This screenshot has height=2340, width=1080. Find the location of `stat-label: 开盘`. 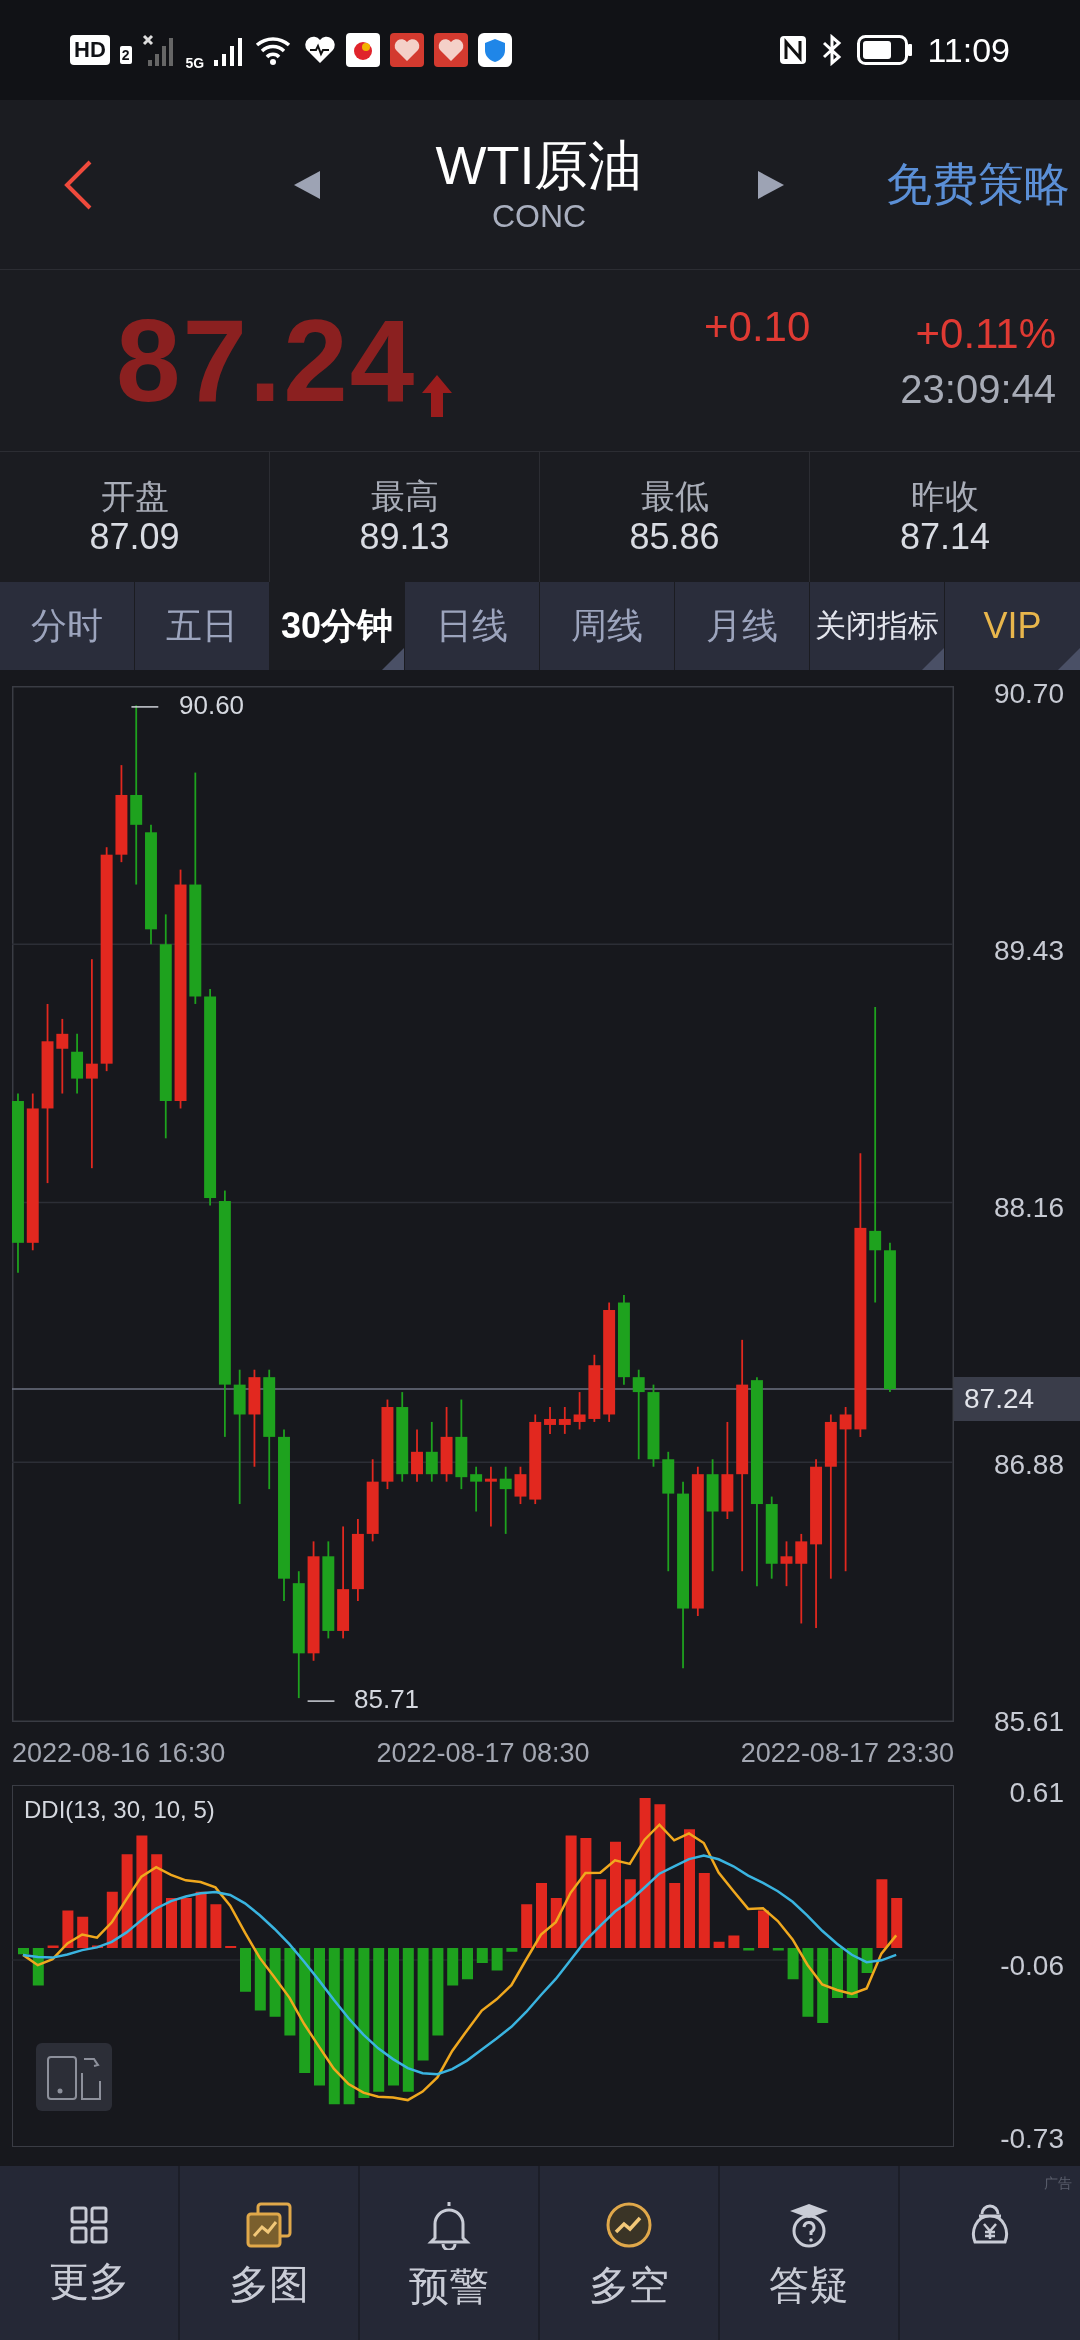

stat-label: 开盘 is located at coordinates (134, 496).